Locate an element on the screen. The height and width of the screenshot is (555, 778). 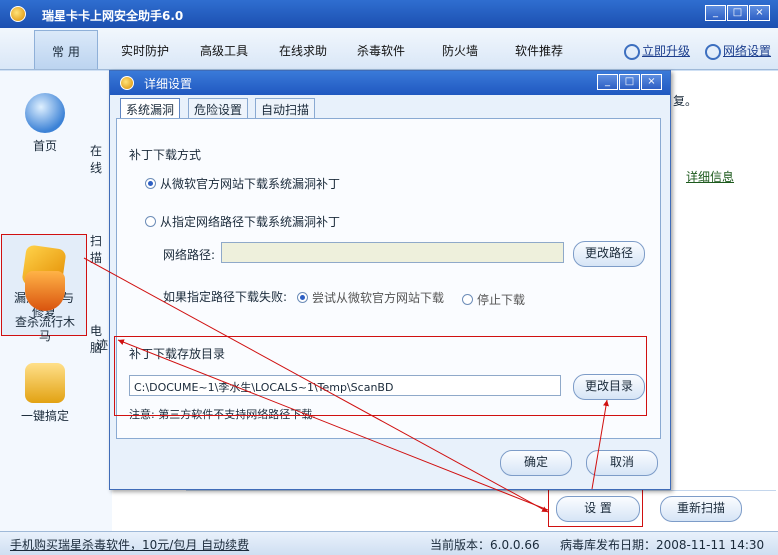
left-sidebar: 首页 漏洞扫描与修复 查杀流行木马 一键搞定 is located at coordinates (45, 301).